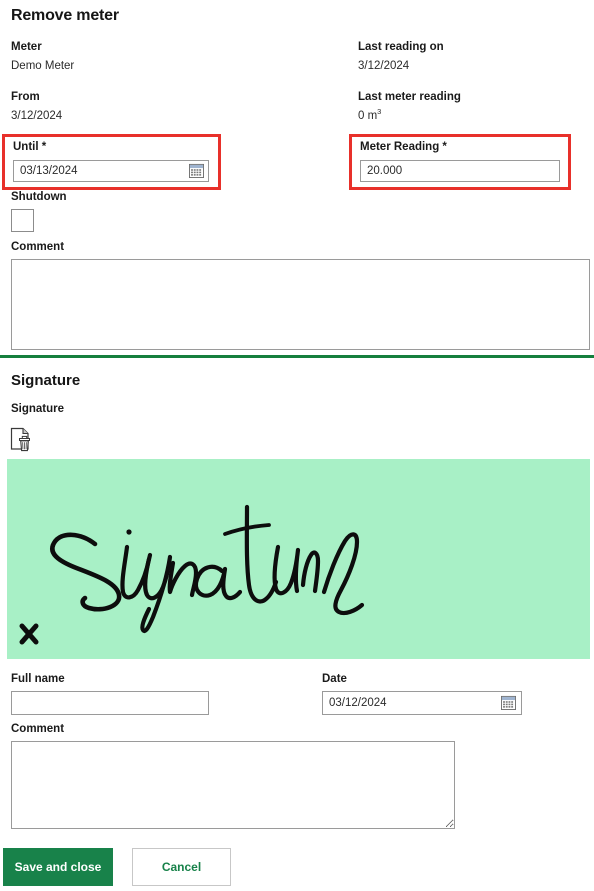 This screenshot has width=594, height=891. I want to click on shutdown-label: Shutdown, so click(39, 197).